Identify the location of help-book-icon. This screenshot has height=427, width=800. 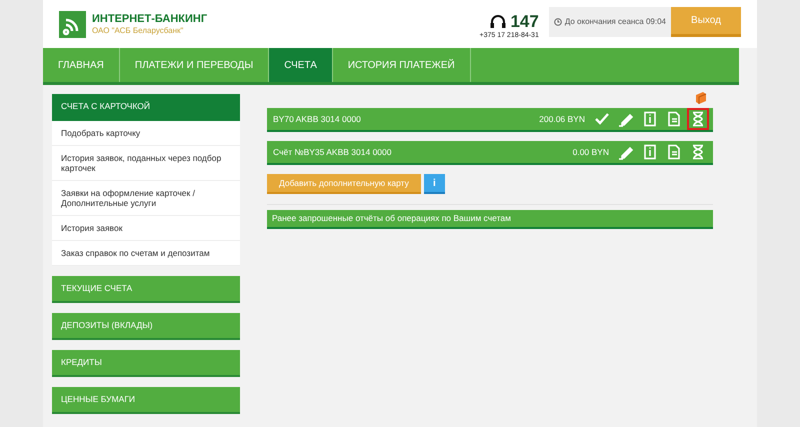
(701, 97).